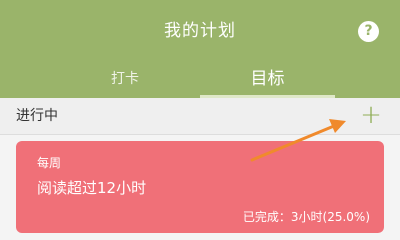 This screenshot has height=240, width=400. Describe the element at coordinates (125, 79) in the screenshot. I see `tab-checkin: 打卡` at that location.